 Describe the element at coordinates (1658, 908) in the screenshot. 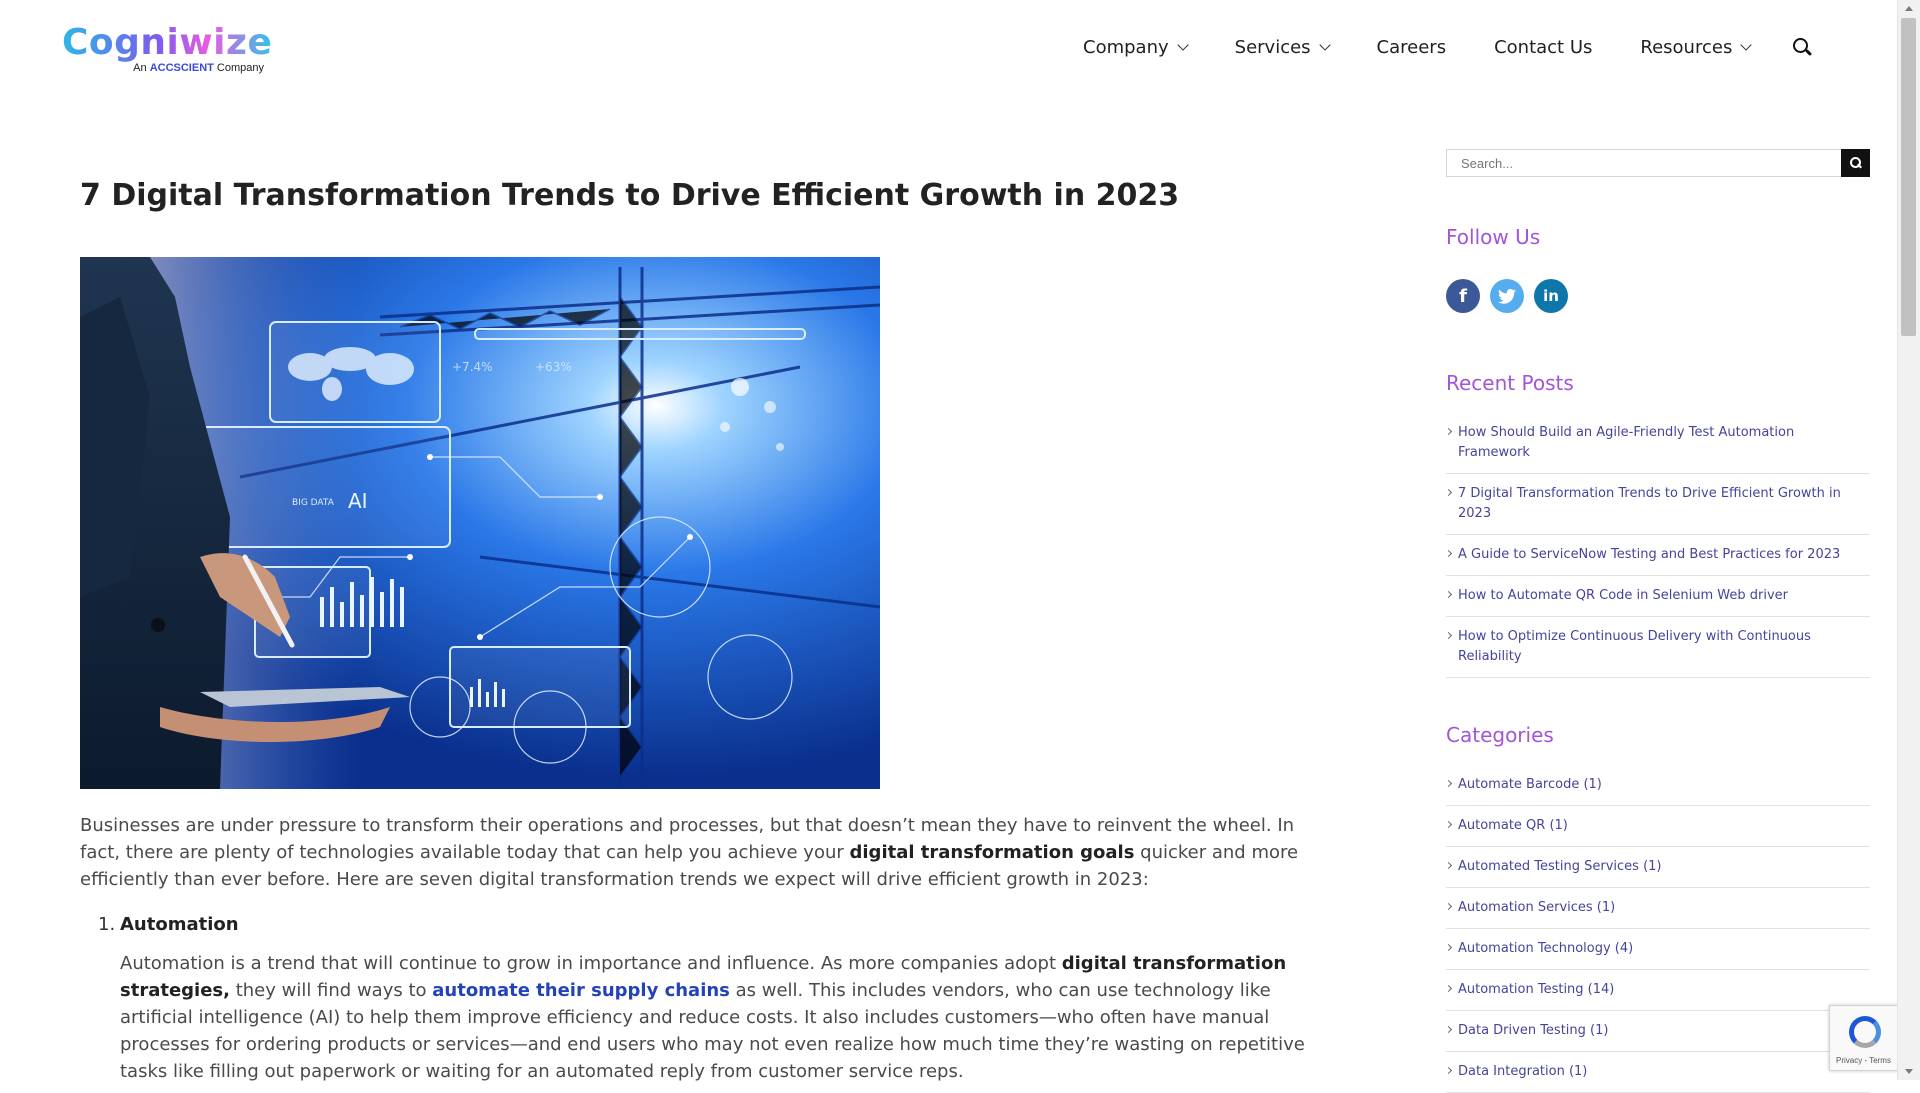

I see `category-link: Automation Services (1)` at that location.